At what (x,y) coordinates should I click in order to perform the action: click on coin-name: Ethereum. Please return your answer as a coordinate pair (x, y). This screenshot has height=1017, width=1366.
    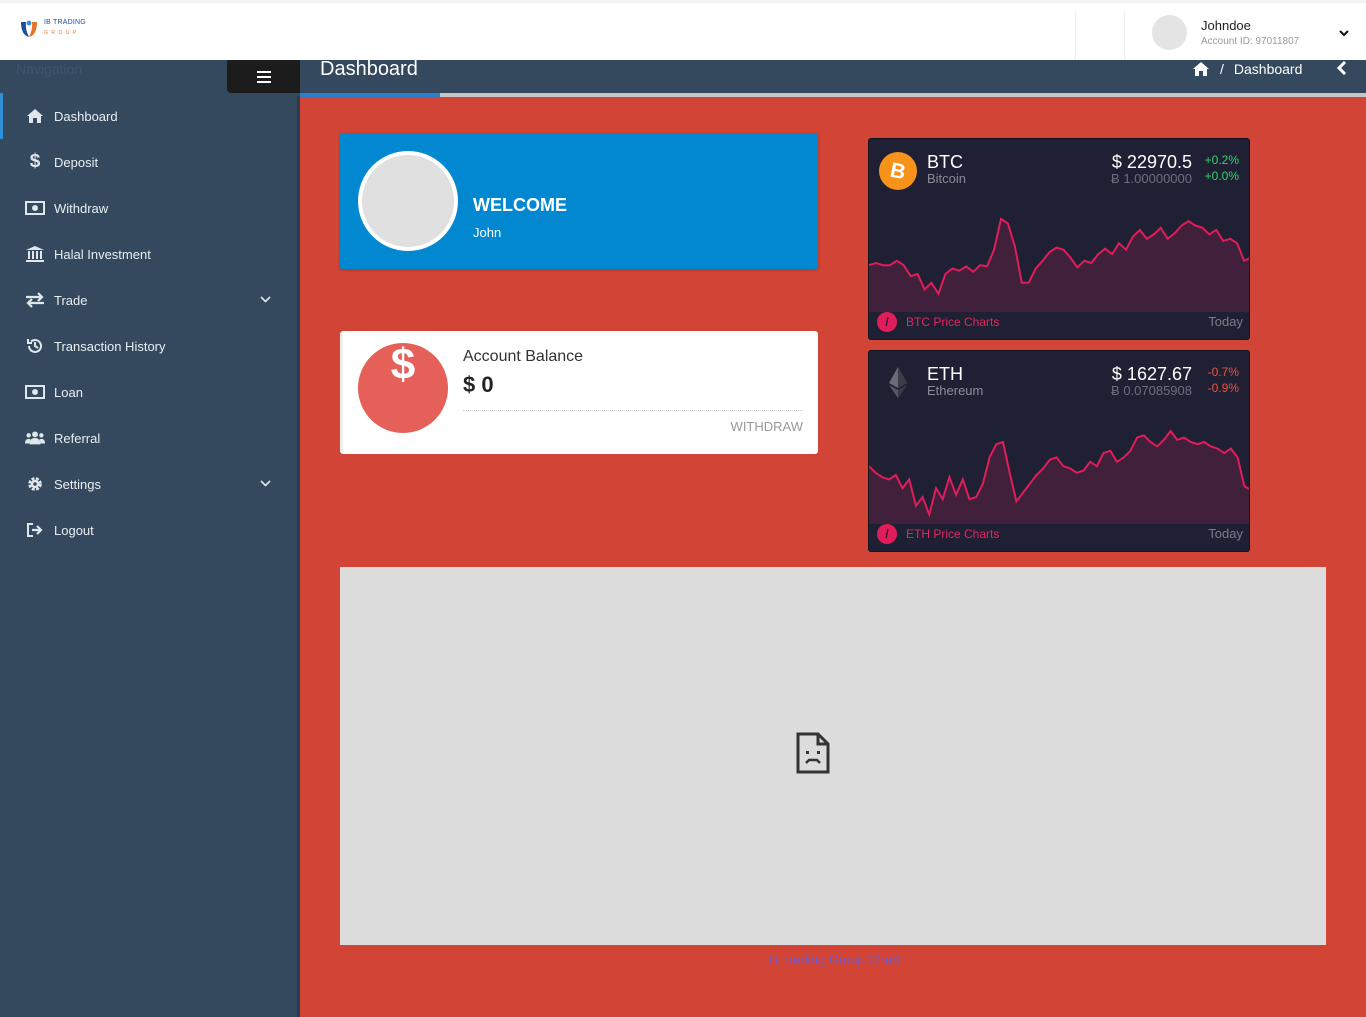
    Looking at the image, I should click on (955, 390).